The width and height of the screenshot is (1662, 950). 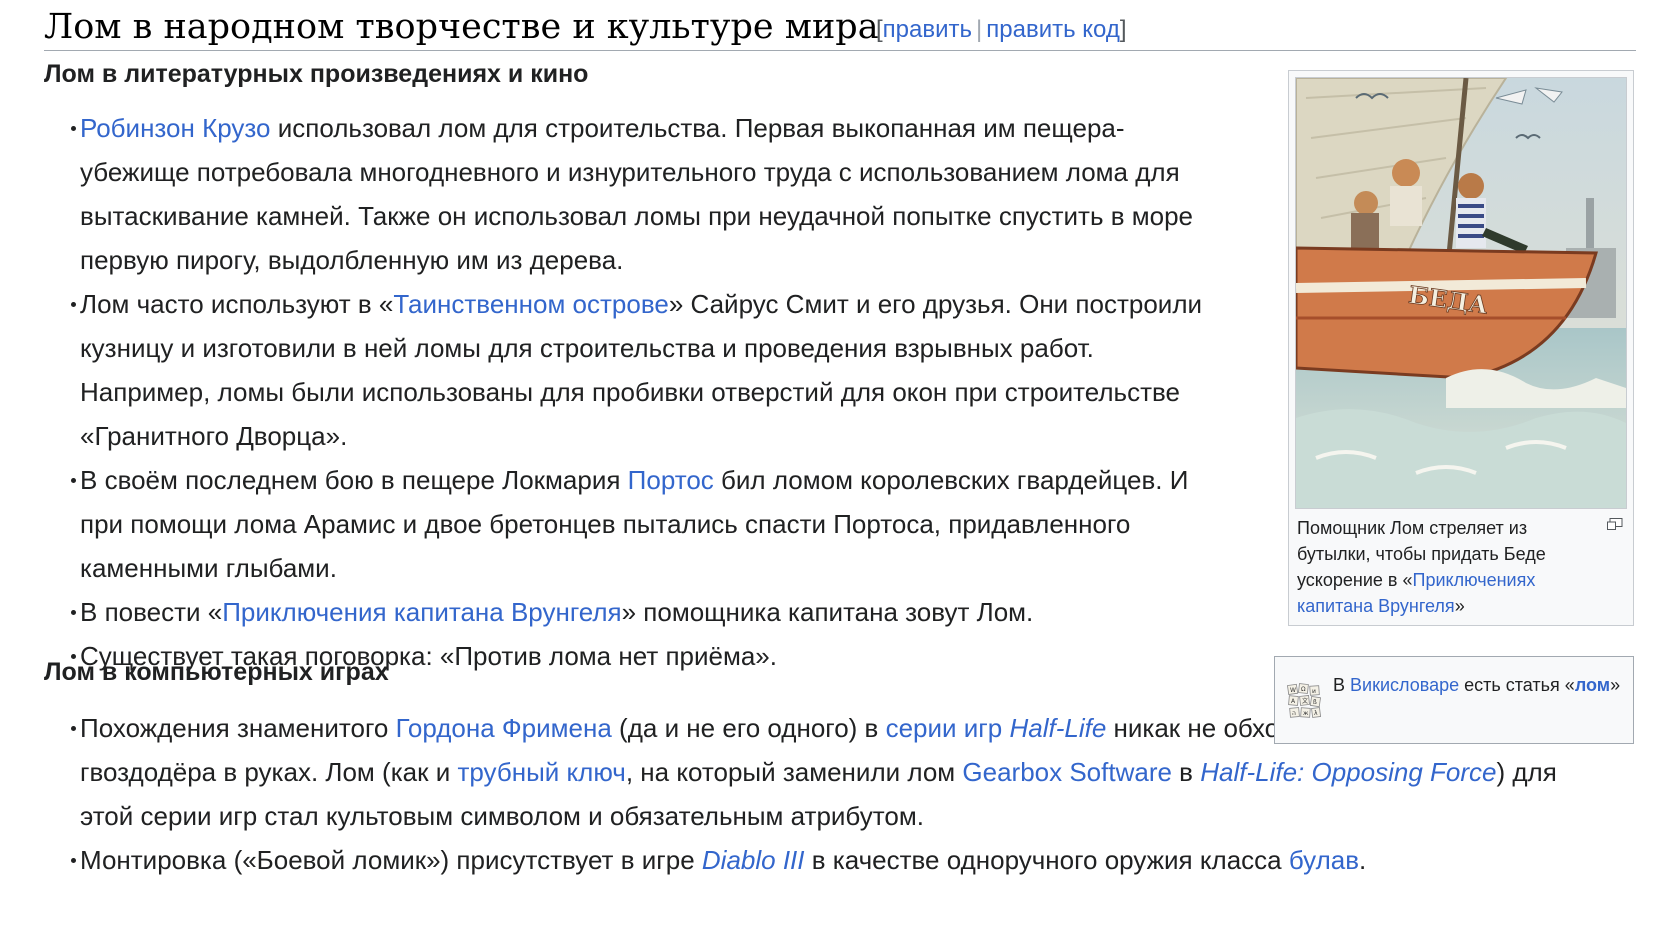 I want to click on svg-text: Ω, so click(x=1303, y=689).